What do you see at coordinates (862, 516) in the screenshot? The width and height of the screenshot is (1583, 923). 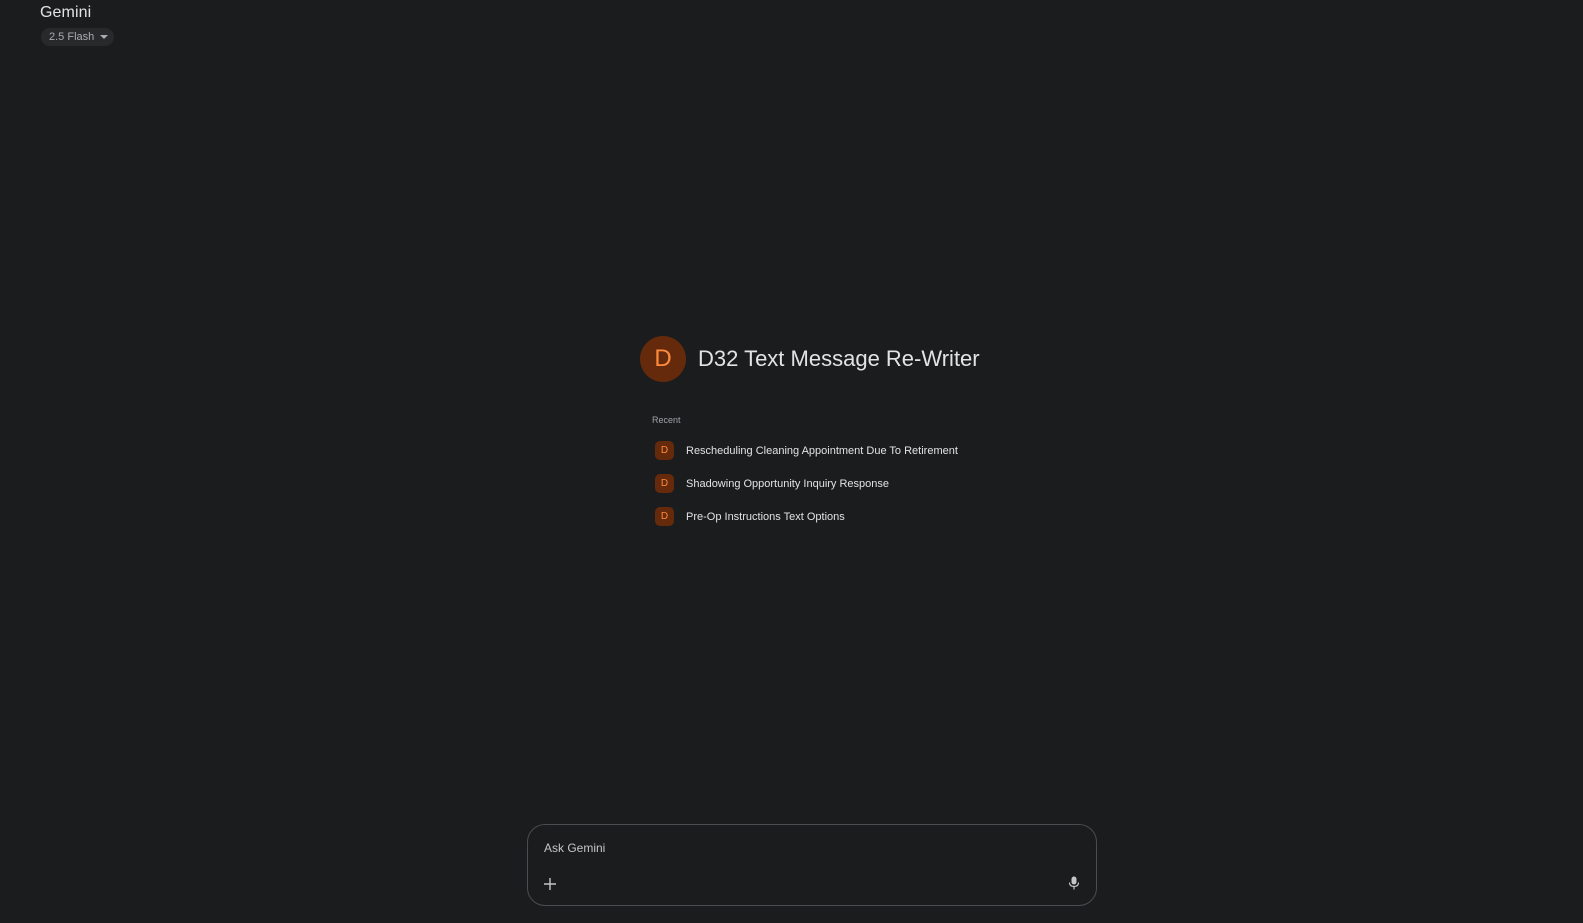 I see `recent-chat-item: D Pre-Op Instructions Text Options` at bounding box center [862, 516].